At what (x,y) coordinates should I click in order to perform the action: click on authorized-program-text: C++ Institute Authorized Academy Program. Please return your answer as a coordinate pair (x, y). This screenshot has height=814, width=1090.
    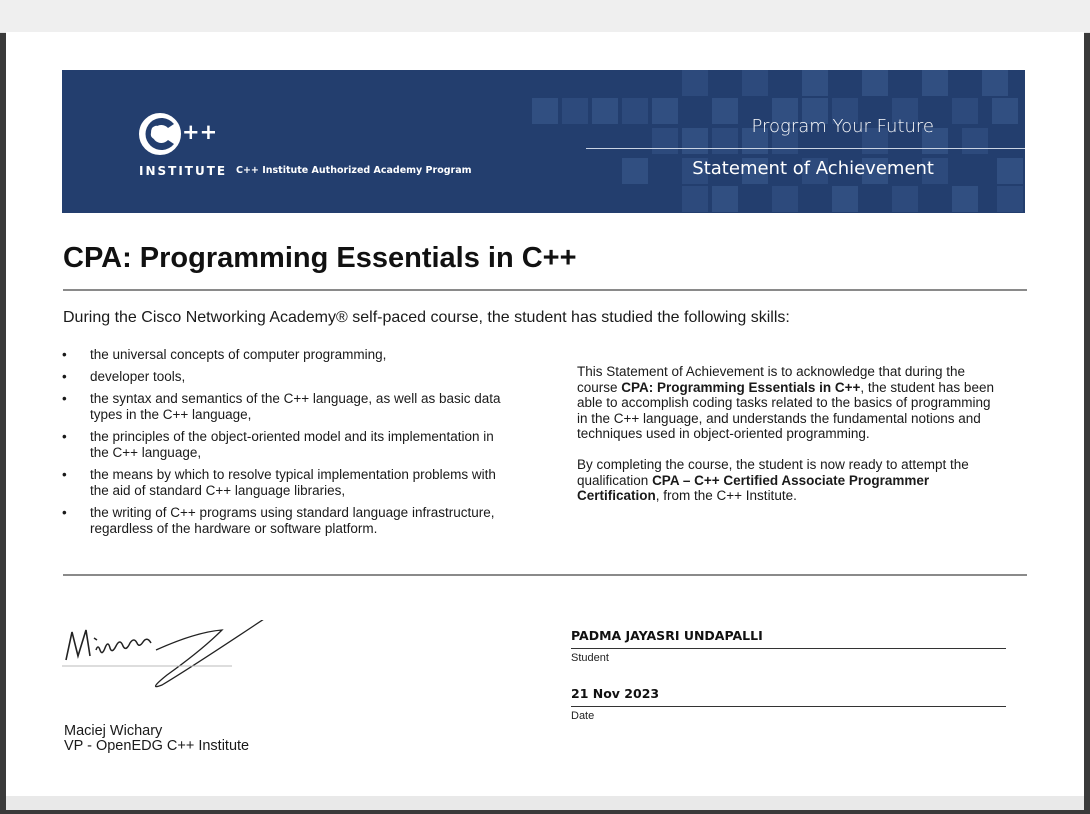
    Looking at the image, I should click on (354, 170).